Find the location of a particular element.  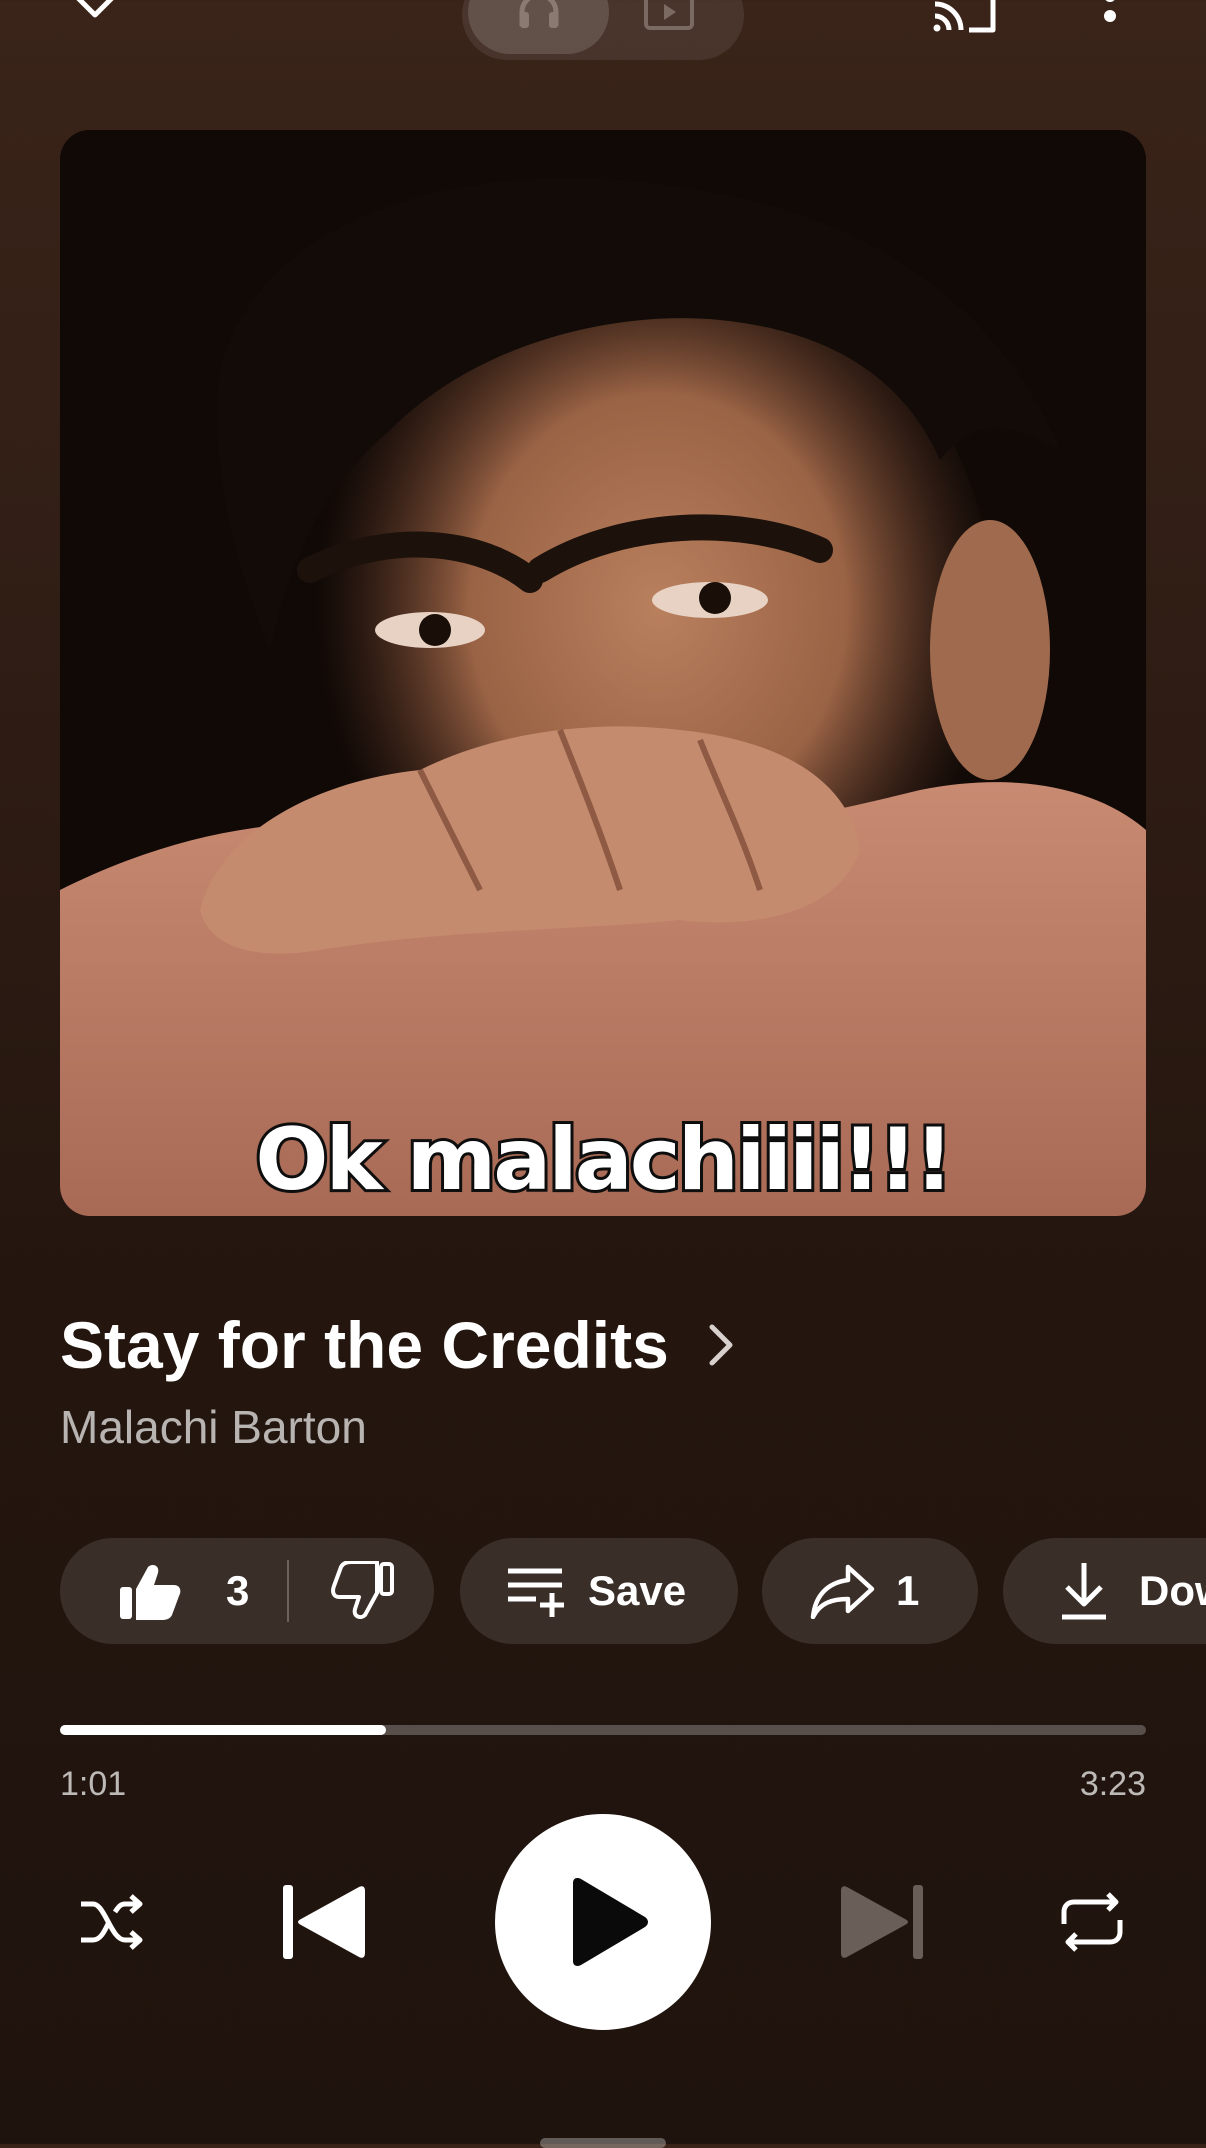

play-button is located at coordinates (603, 1922).